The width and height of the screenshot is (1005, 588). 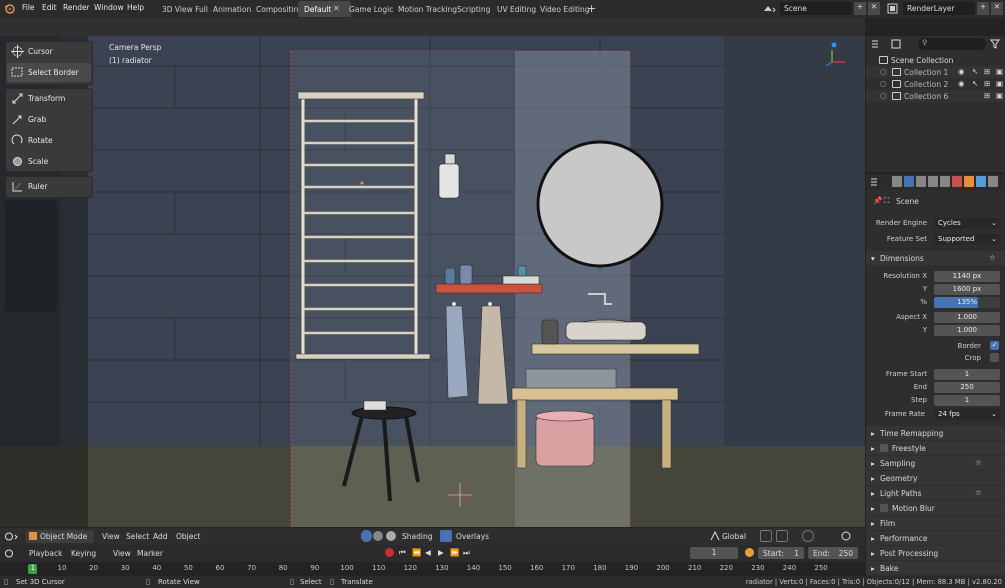 What do you see at coordinates (49, 161) in the screenshot?
I see `scale-tool-button: Scale` at bounding box center [49, 161].